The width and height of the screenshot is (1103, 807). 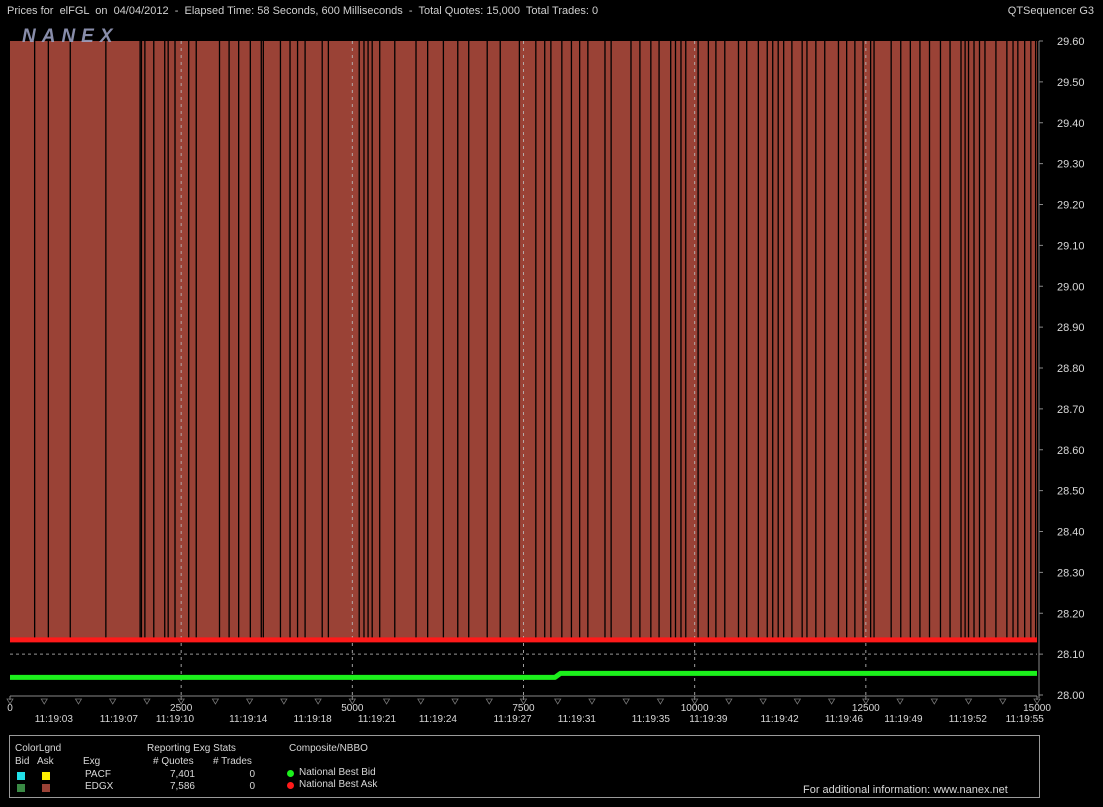 What do you see at coordinates (173, 761) in the screenshot?
I see `quotes-column-label: # Quotes` at bounding box center [173, 761].